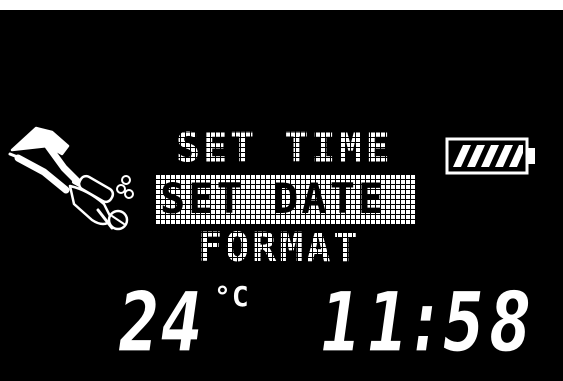  I want to click on diver-icon, so click(71, 178).